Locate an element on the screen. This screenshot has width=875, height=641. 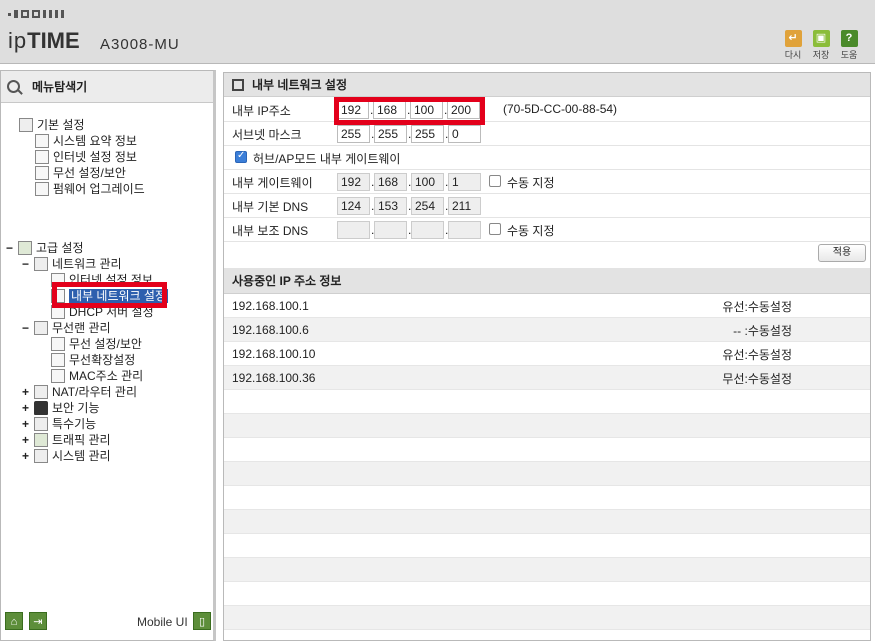
network-icon is located at coordinates (41, 264).